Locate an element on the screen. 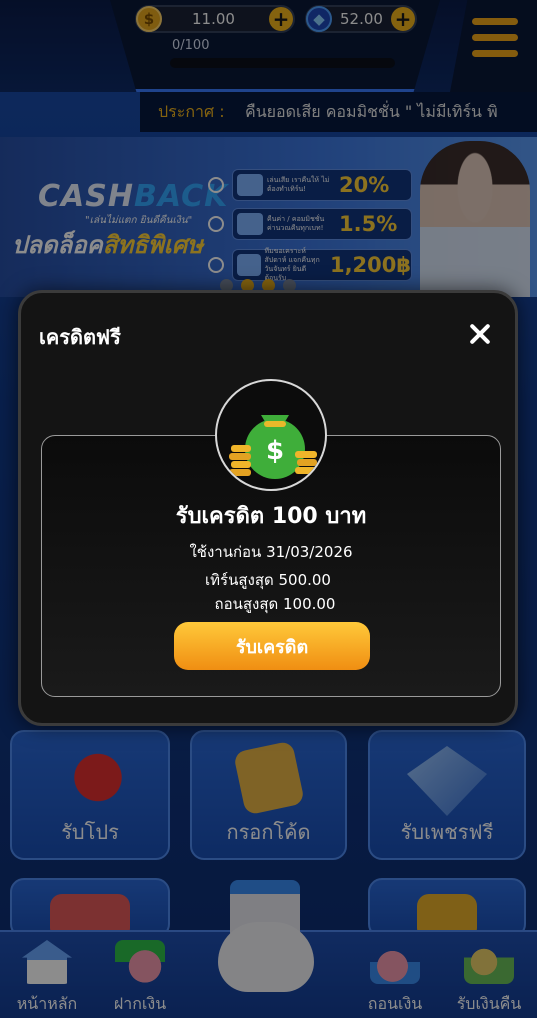 This screenshot has width=537, height=1018. money-bag-graphic: $ is located at coordinates (273, 447).